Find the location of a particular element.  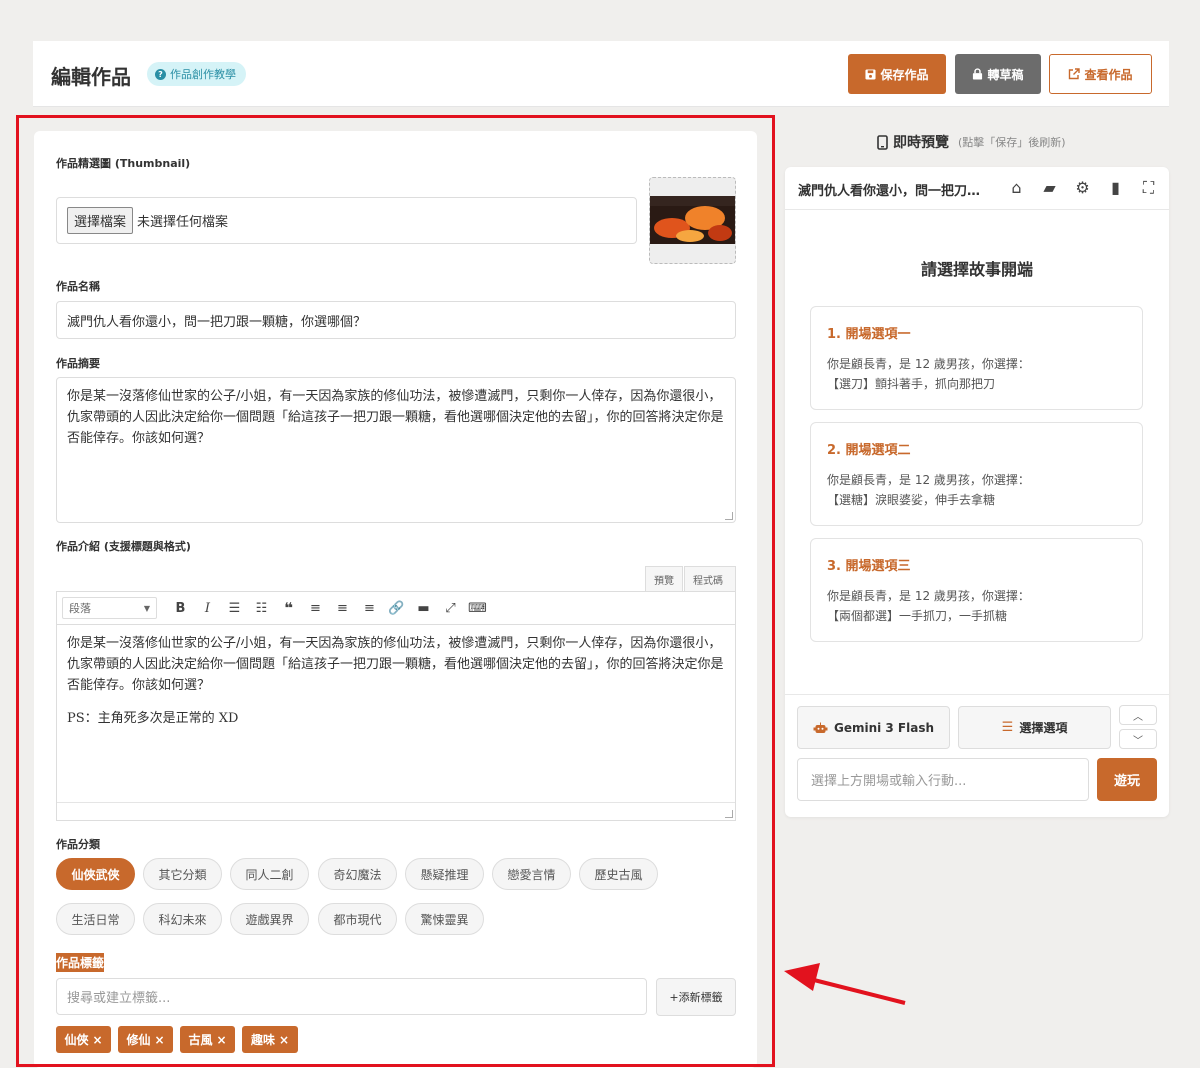

save-button: 保存作品 is located at coordinates (897, 74).